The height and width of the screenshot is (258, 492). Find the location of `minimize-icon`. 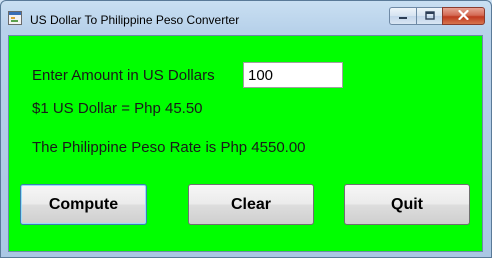

minimize-icon is located at coordinates (403, 16).